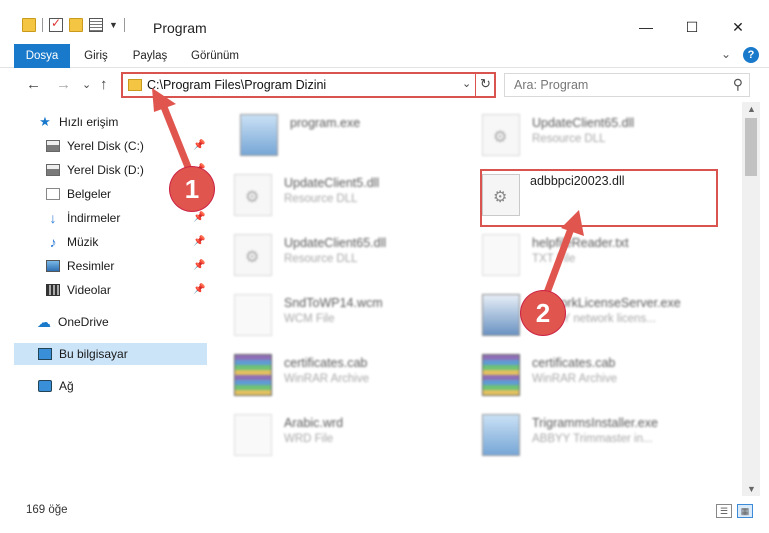 Image resolution: width=769 pixels, height=533 pixels. What do you see at coordinates (726, 55) in the screenshot?
I see `expand-ribbon-chevron-icon: ⌄` at bounding box center [726, 55].